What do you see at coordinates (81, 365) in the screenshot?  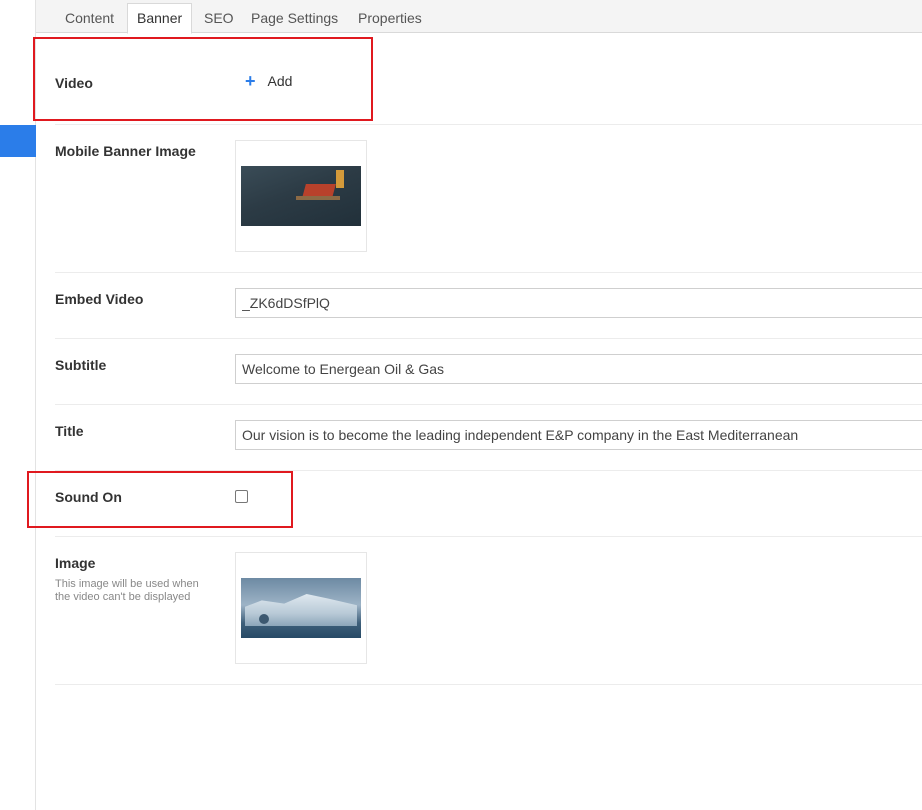 I see `subtitle-label: Subtitle` at bounding box center [81, 365].